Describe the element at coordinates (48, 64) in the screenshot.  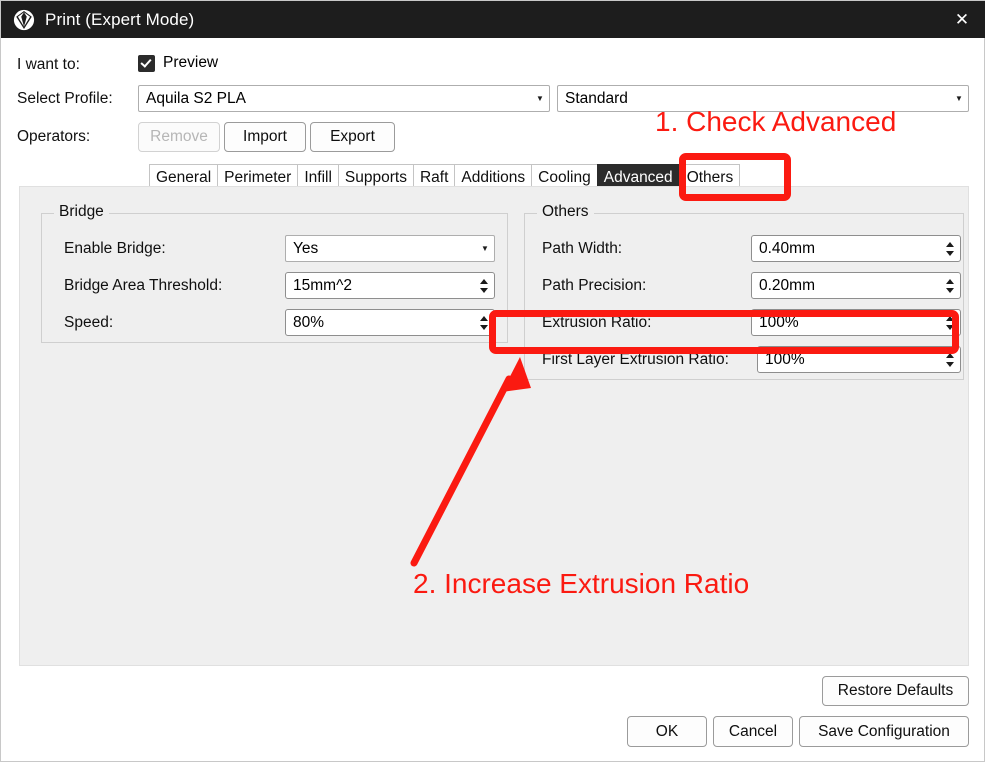
I see `i-want-to-label: I want to:` at that location.